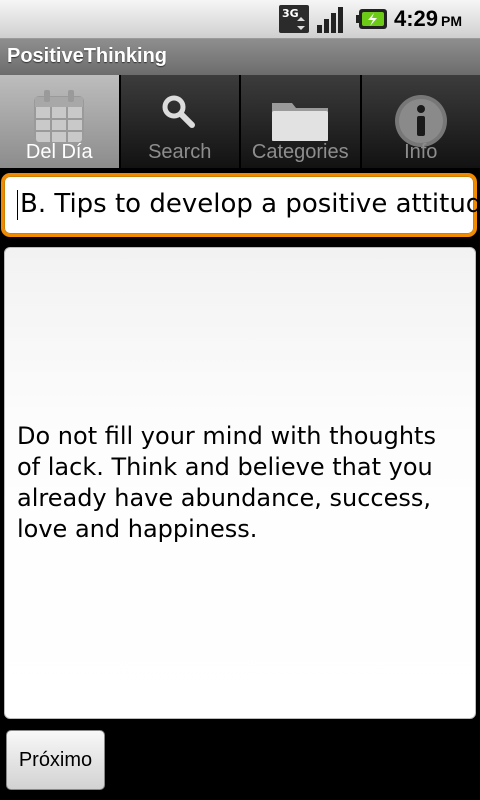 The height and width of the screenshot is (800, 480). I want to click on search-icon, so click(178, 111).